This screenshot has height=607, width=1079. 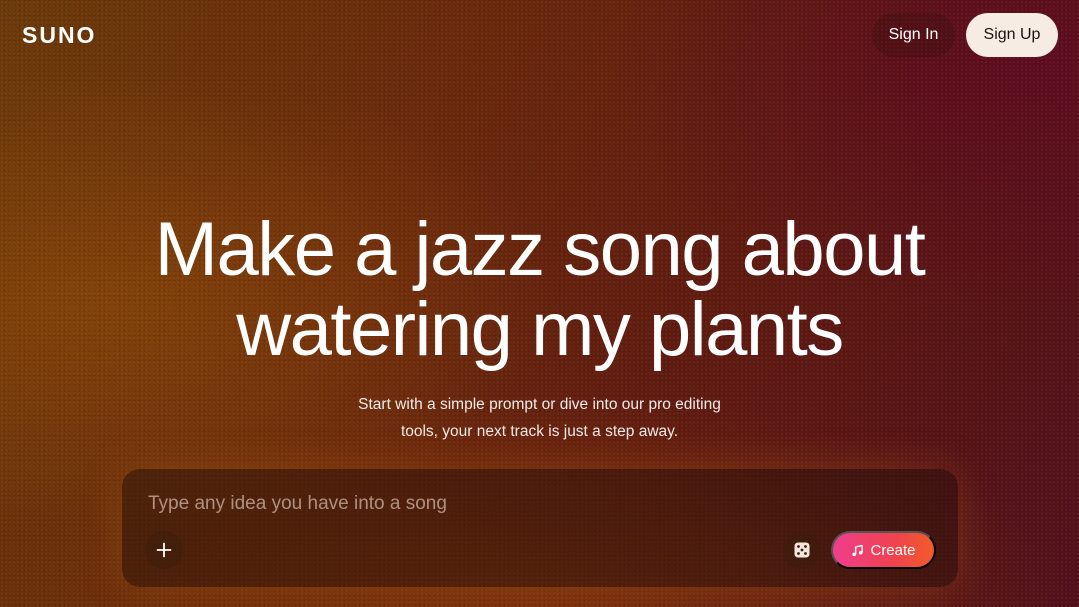 I want to click on sign-in-button: Sign In, so click(x=913, y=35).